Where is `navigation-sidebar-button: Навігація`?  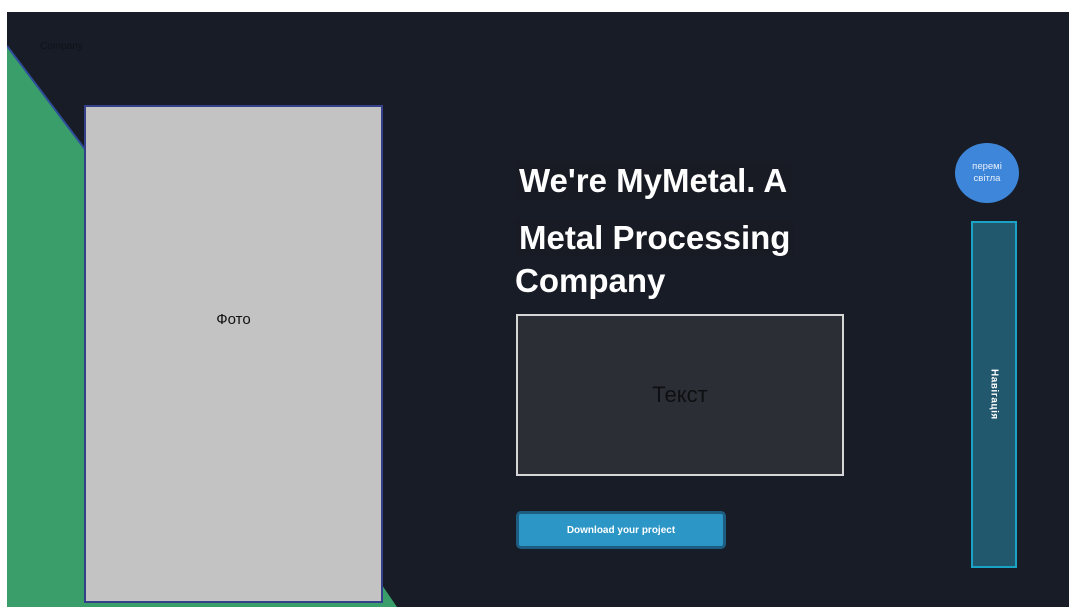
navigation-sidebar-button: Навігація is located at coordinates (994, 394).